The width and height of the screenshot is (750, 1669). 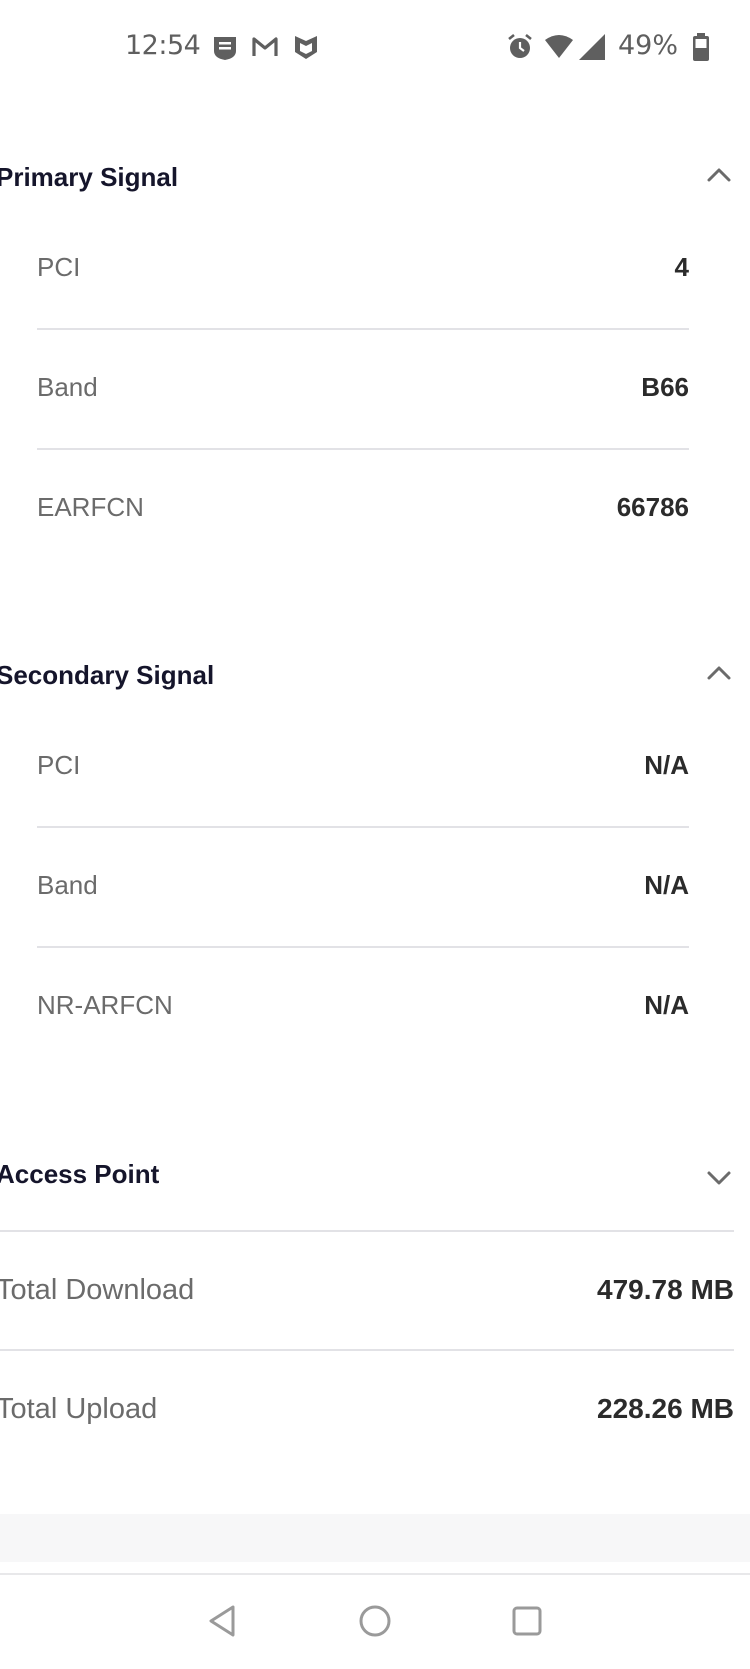 What do you see at coordinates (665, 387) in the screenshot?
I see `row-value: B66` at bounding box center [665, 387].